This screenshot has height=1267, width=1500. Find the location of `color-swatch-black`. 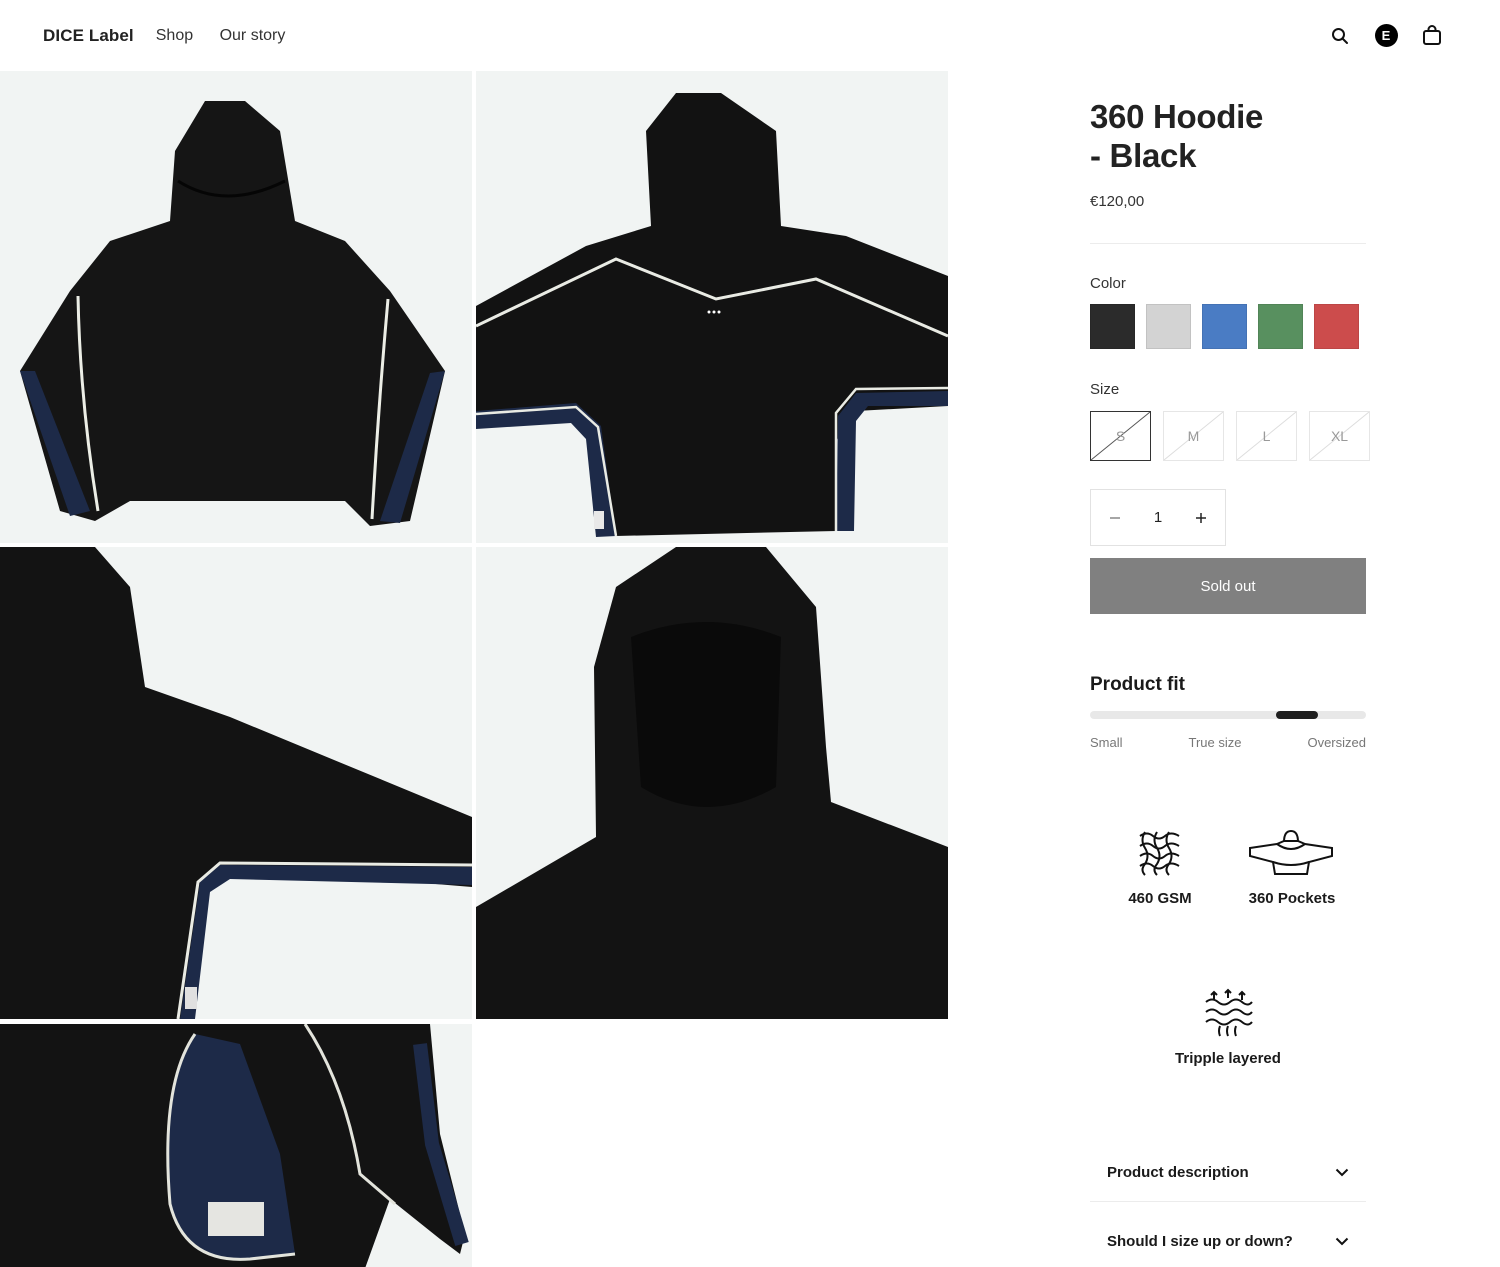

color-swatch-black is located at coordinates (1112, 326).